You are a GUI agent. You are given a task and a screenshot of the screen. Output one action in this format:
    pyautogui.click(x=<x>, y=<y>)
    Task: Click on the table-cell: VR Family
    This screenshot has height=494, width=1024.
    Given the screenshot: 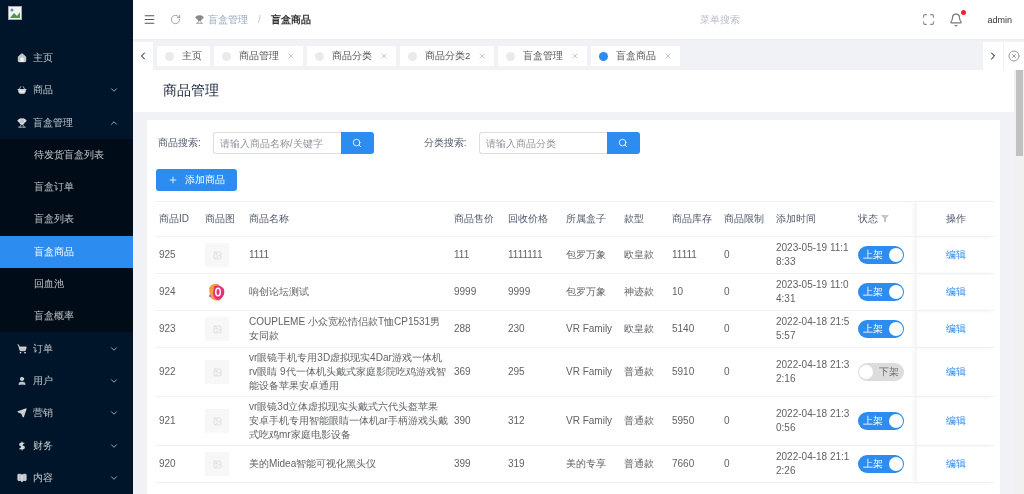 What is the action you would take?
    pyautogui.click(x=589, y=420)
    